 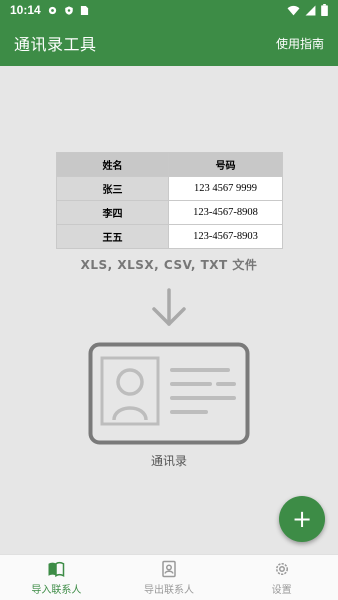 I want to click on contacts-label: 通讯录, so click(x=168, y=461).